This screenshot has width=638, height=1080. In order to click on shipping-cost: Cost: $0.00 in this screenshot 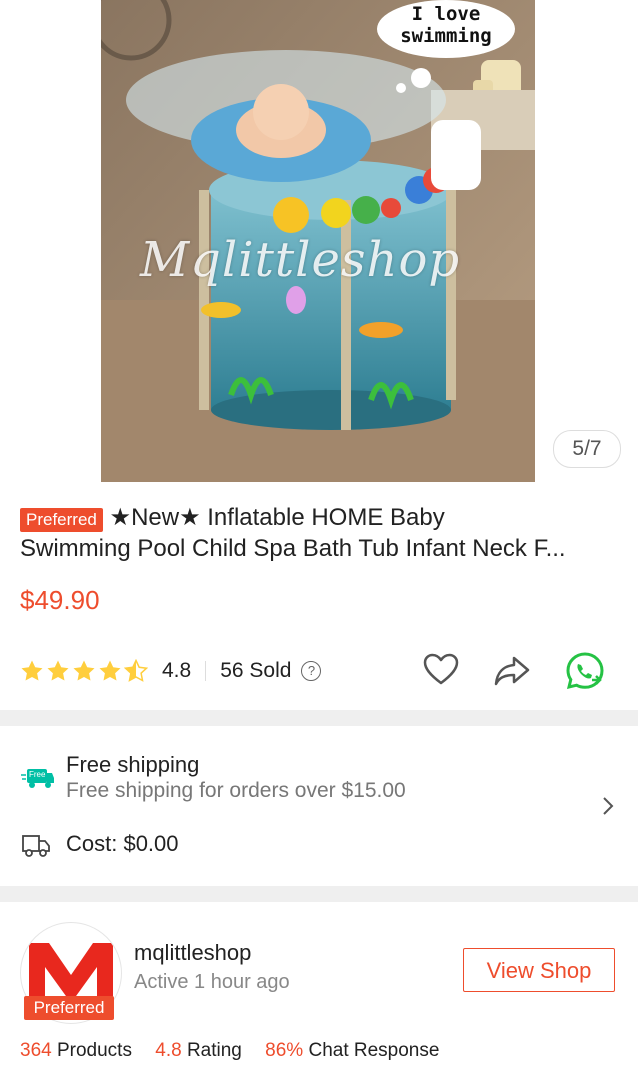, I will do `click(122, 843)`.